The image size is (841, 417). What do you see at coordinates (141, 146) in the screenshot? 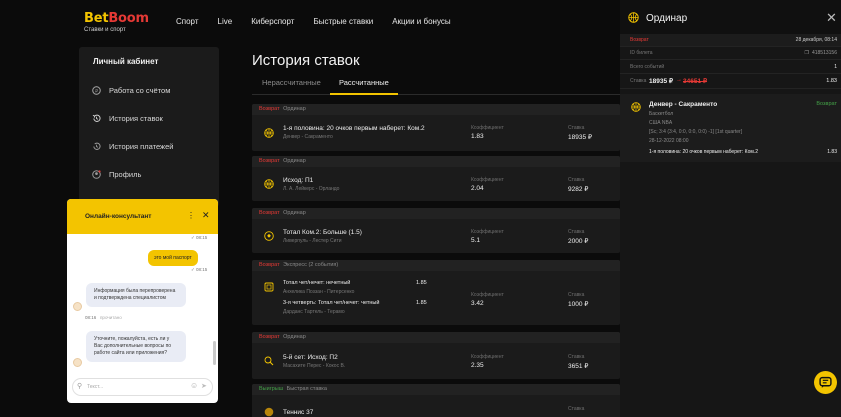
I see `sidebar-item-label: История платежей` at bounding box center [141, 146].